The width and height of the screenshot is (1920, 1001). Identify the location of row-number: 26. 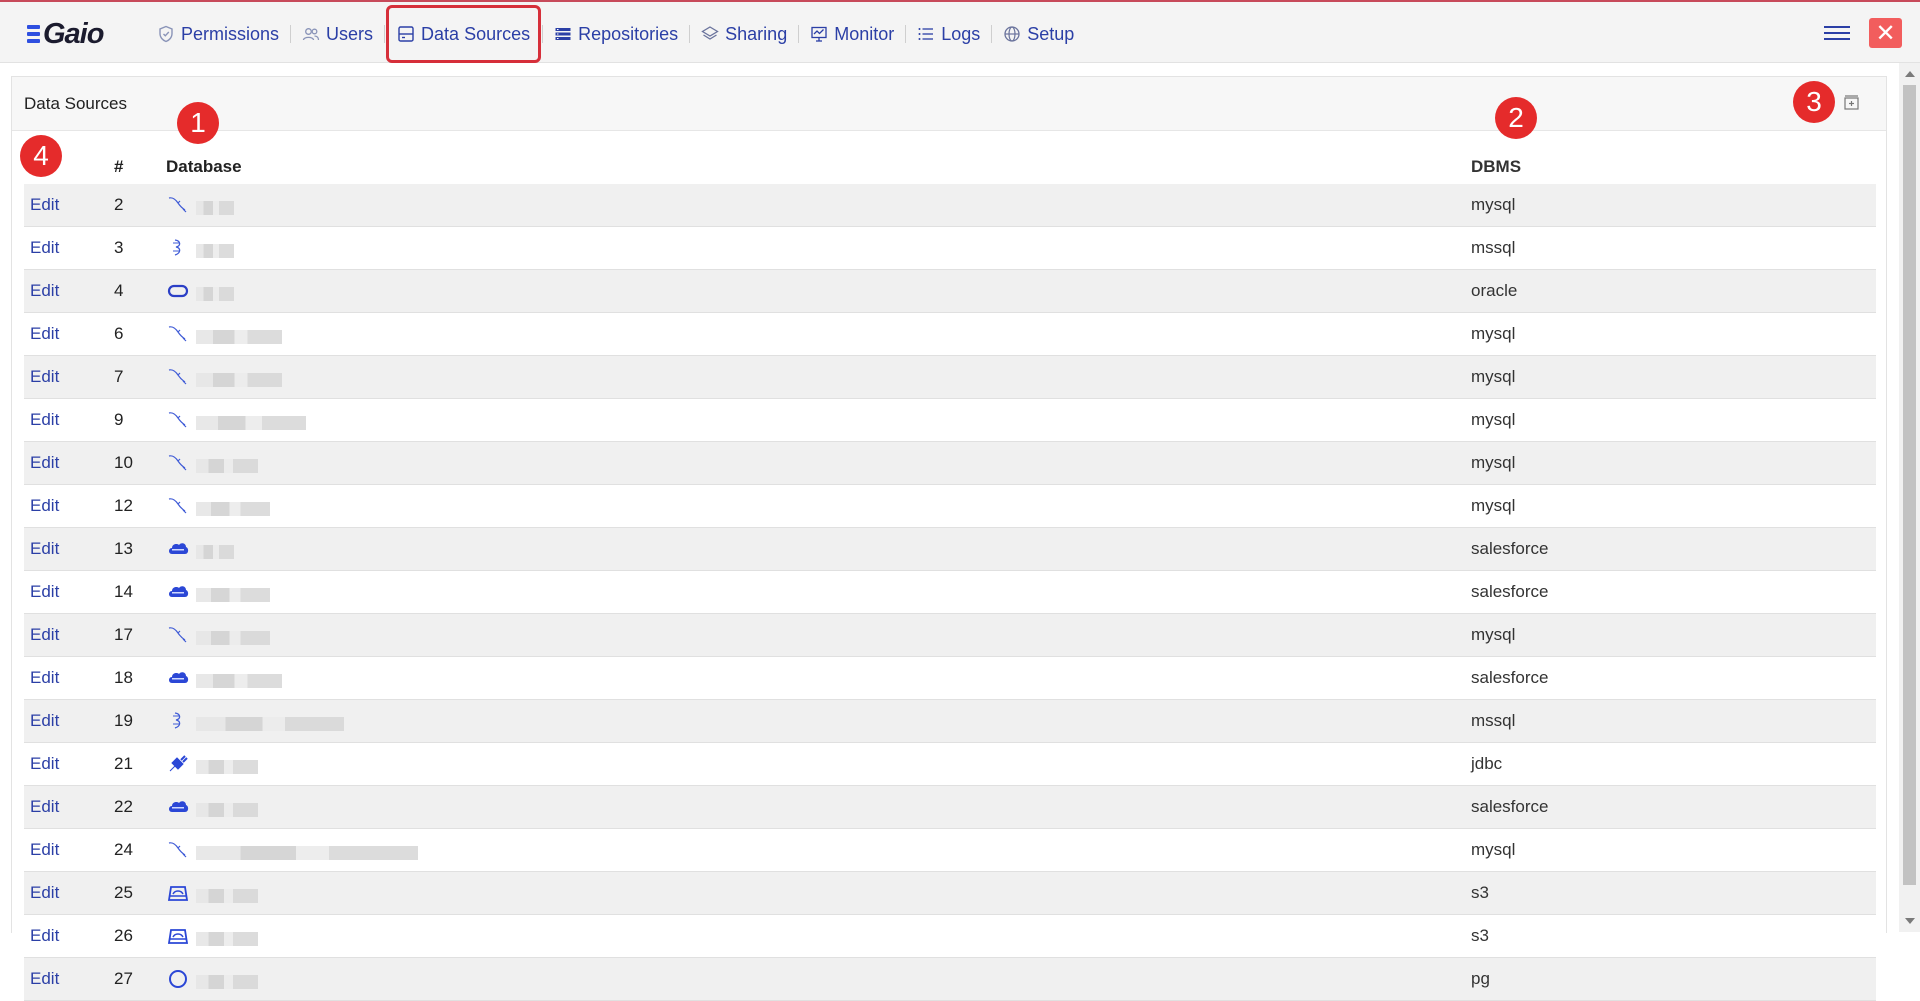
(139, 936).